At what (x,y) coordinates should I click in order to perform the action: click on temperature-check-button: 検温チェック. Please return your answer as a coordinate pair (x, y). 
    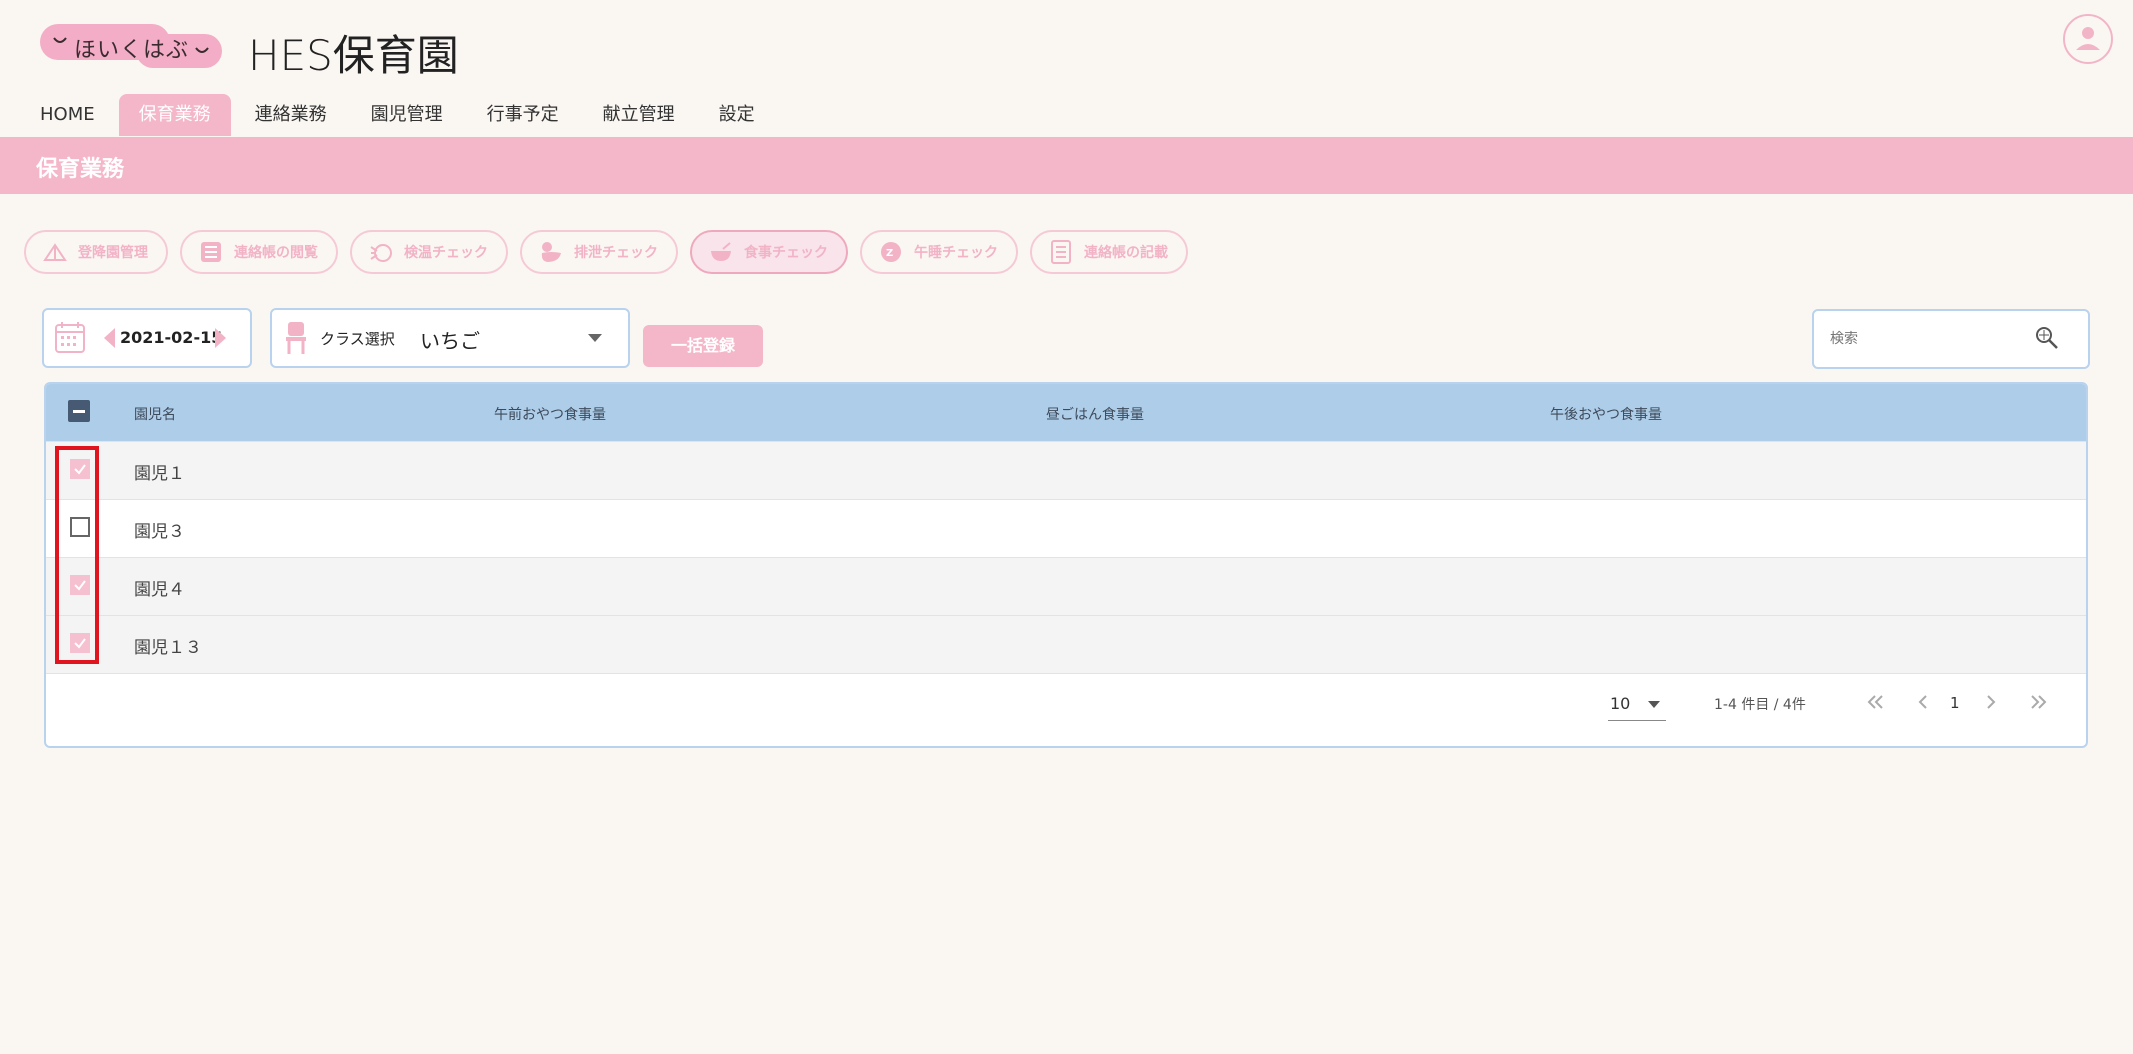
    Looking at the image, I should click on (429, 252).